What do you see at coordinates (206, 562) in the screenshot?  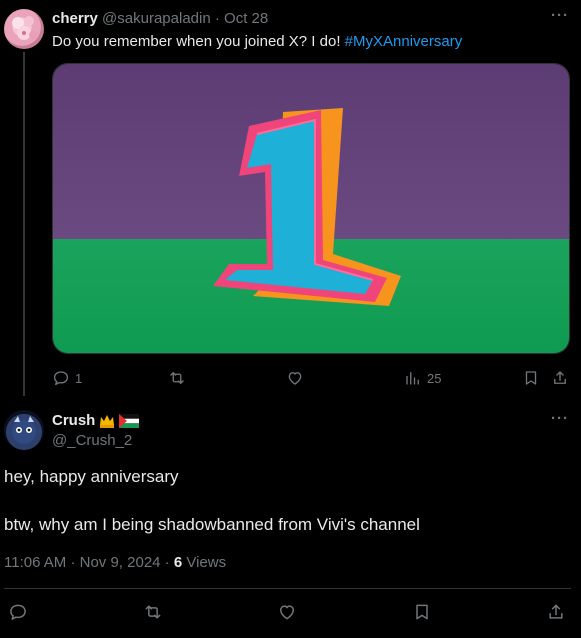 I see `views-label: Views` at bounding box center [206, 562].